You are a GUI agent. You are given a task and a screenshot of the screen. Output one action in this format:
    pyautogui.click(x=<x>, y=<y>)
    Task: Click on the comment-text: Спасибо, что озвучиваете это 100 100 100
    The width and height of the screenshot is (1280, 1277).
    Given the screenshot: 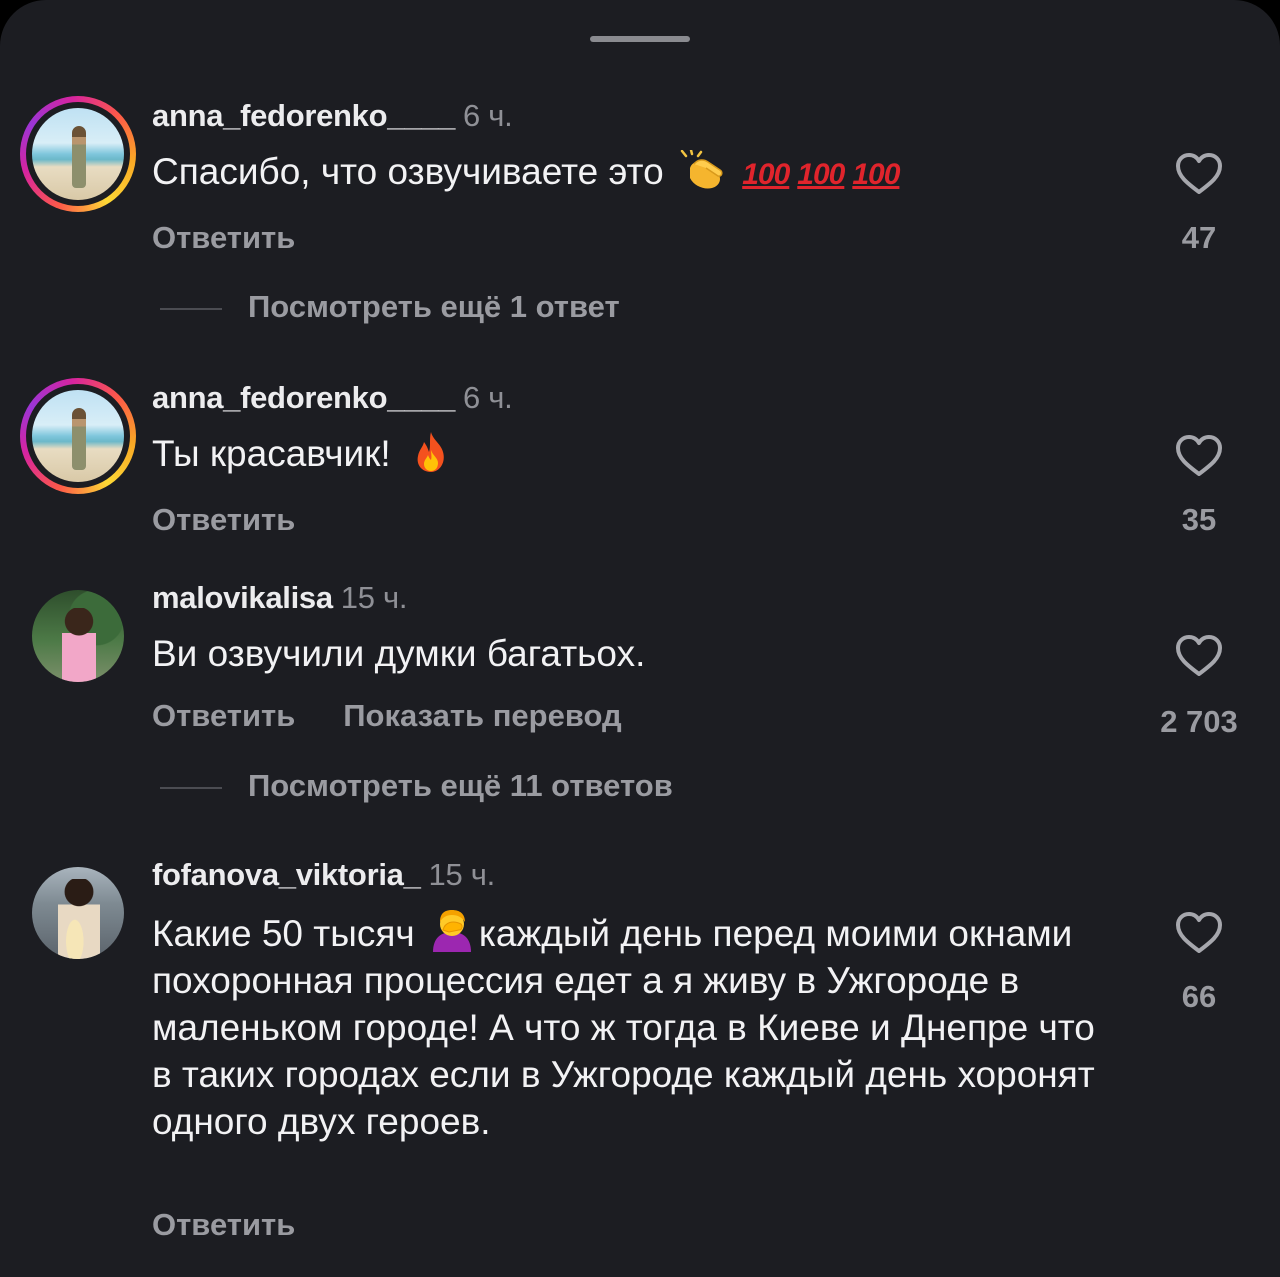 What is the action you would take?
    pyautogui.click(x=632, y=173)
    